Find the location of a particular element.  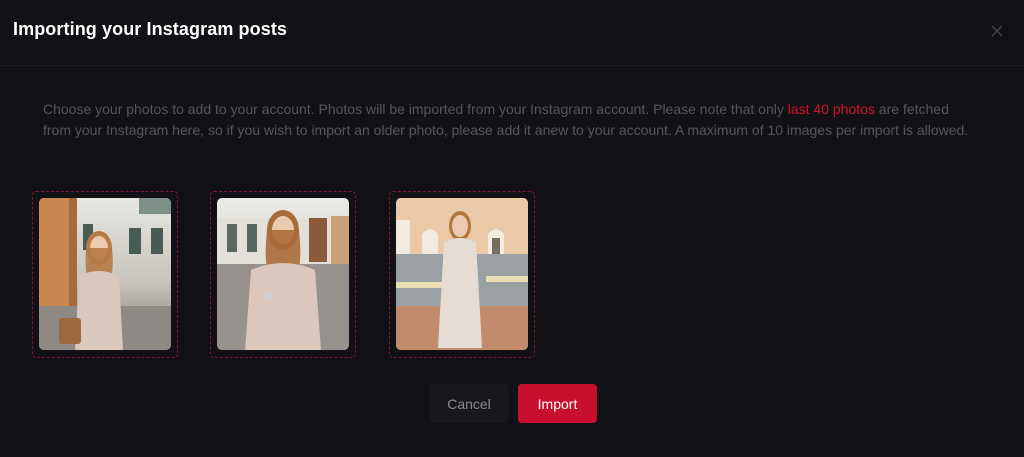

description-highlight: last 40 photos is located at coordinates (831, 109).